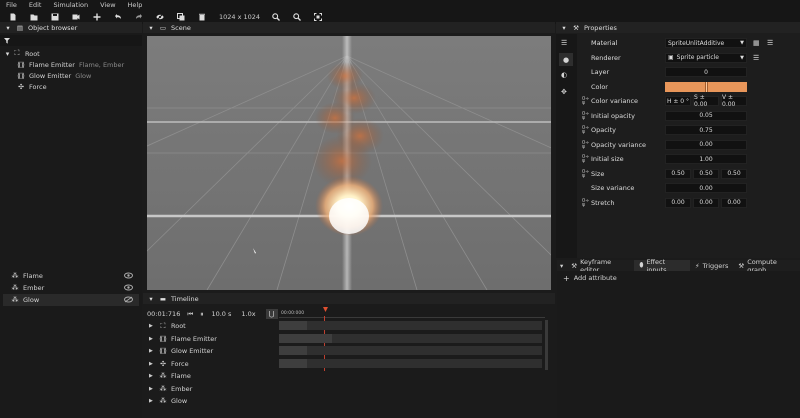 Image resolution: width=800 pixels, height=418 pixels. I want to click on size-variance-field: 0.00, so click(706, 188).